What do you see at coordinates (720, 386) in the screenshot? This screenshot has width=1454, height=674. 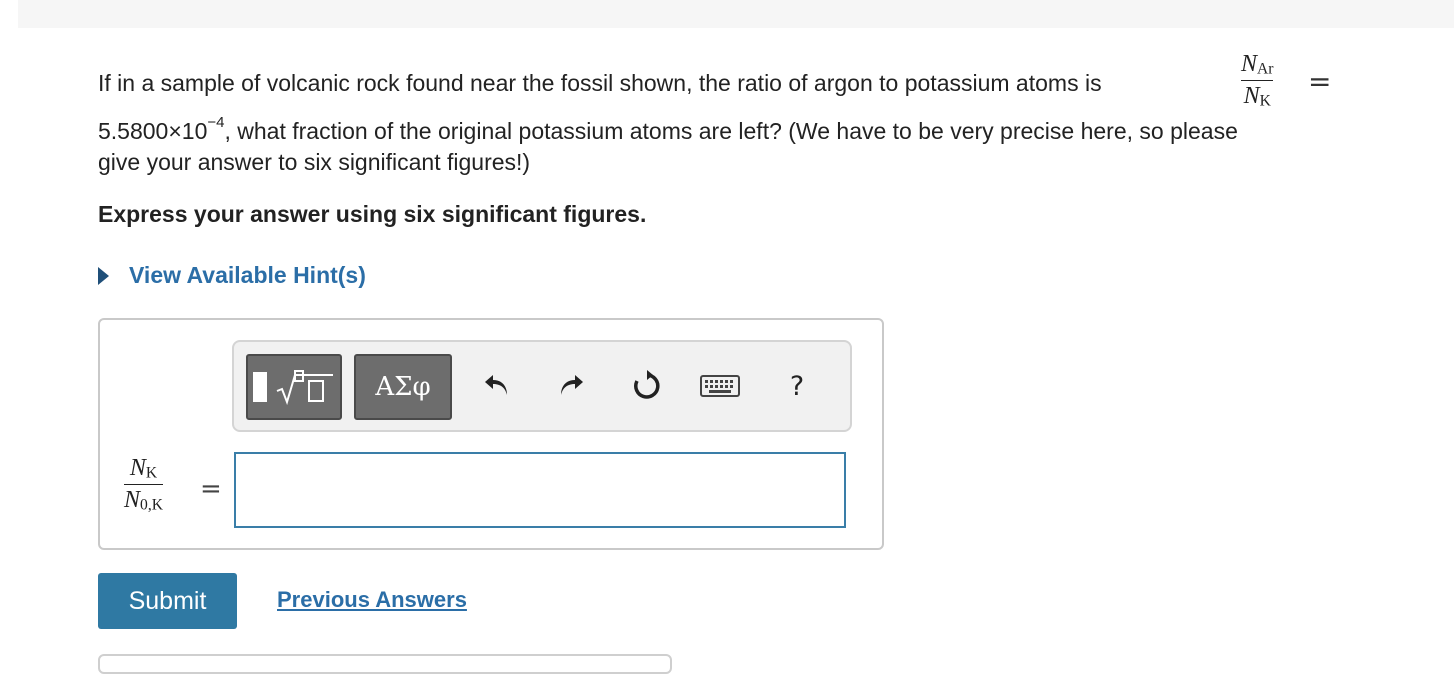 I see `keyboard-icon` at bounding box center [720, 386].